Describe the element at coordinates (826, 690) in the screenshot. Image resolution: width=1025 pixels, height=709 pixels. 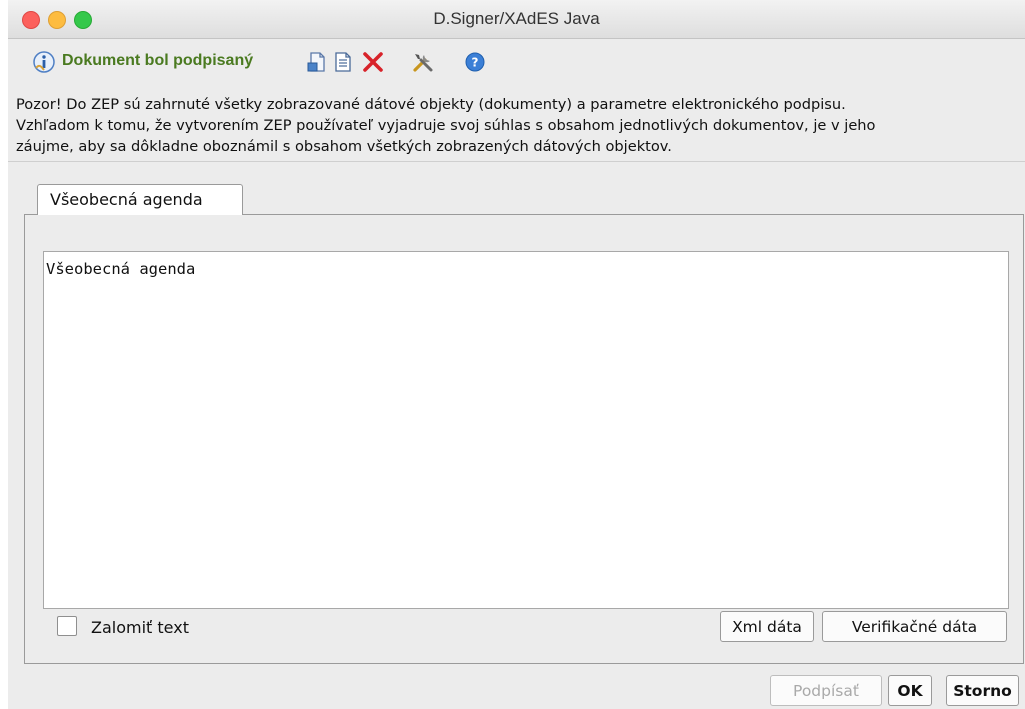
I see `sign-button: Podpísať` at that location.